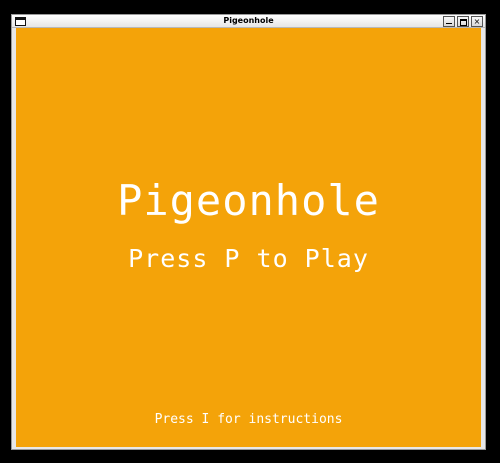  Describe the element at coordinates (248, 419) in the screenshot. I see `instructions-prompt: Press I for instructions` at that location.